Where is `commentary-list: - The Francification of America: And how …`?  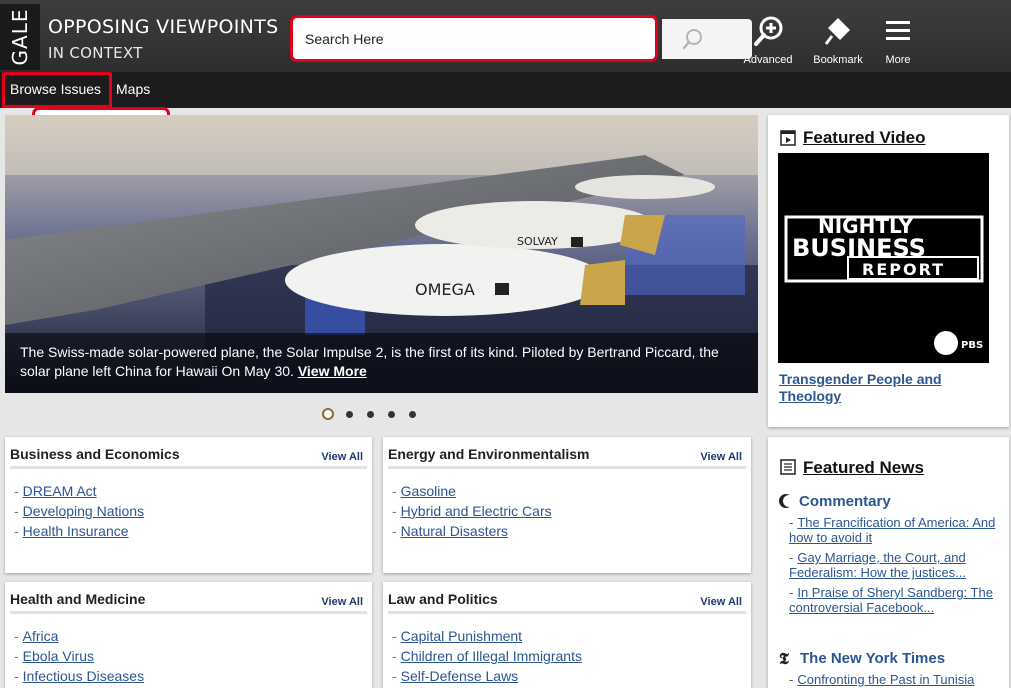
commentary-list: - The Francification of America: And how … is located at coordinates (895, 567).